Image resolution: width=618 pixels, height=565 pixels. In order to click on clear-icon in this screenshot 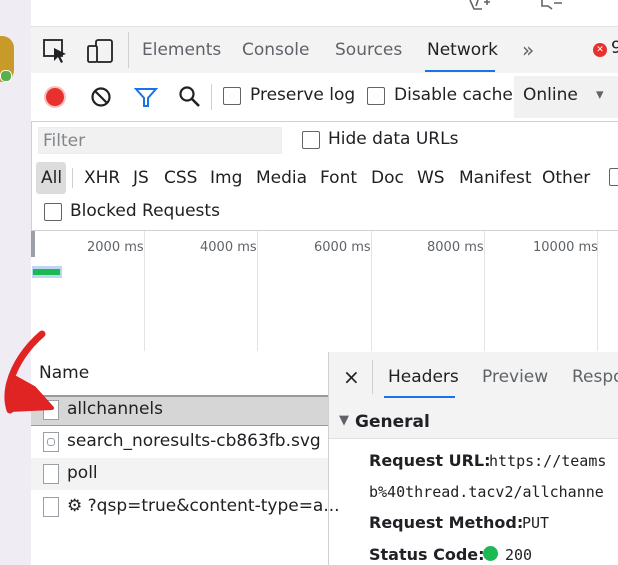, I will do `click(101, 97)`.